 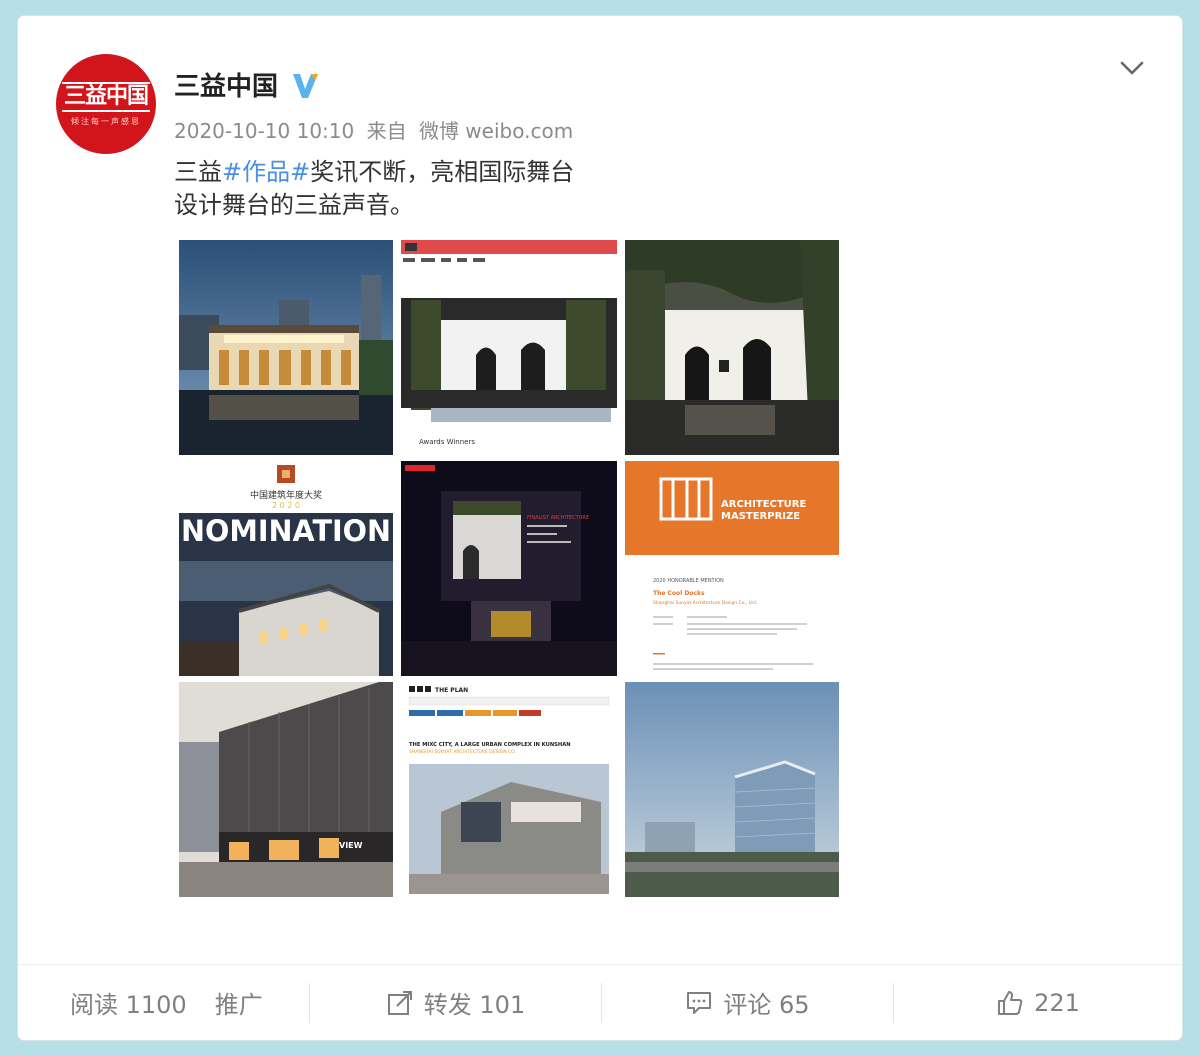 What do you see at coordinates (128, 1005) in the screenshot?
I see `reads-count: 阅读 1100` at bounding box center [128, 1005].